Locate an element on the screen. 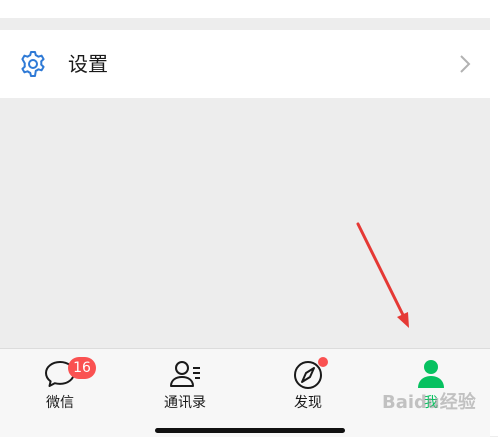  home-indicator is located at coordinates (250, 430).